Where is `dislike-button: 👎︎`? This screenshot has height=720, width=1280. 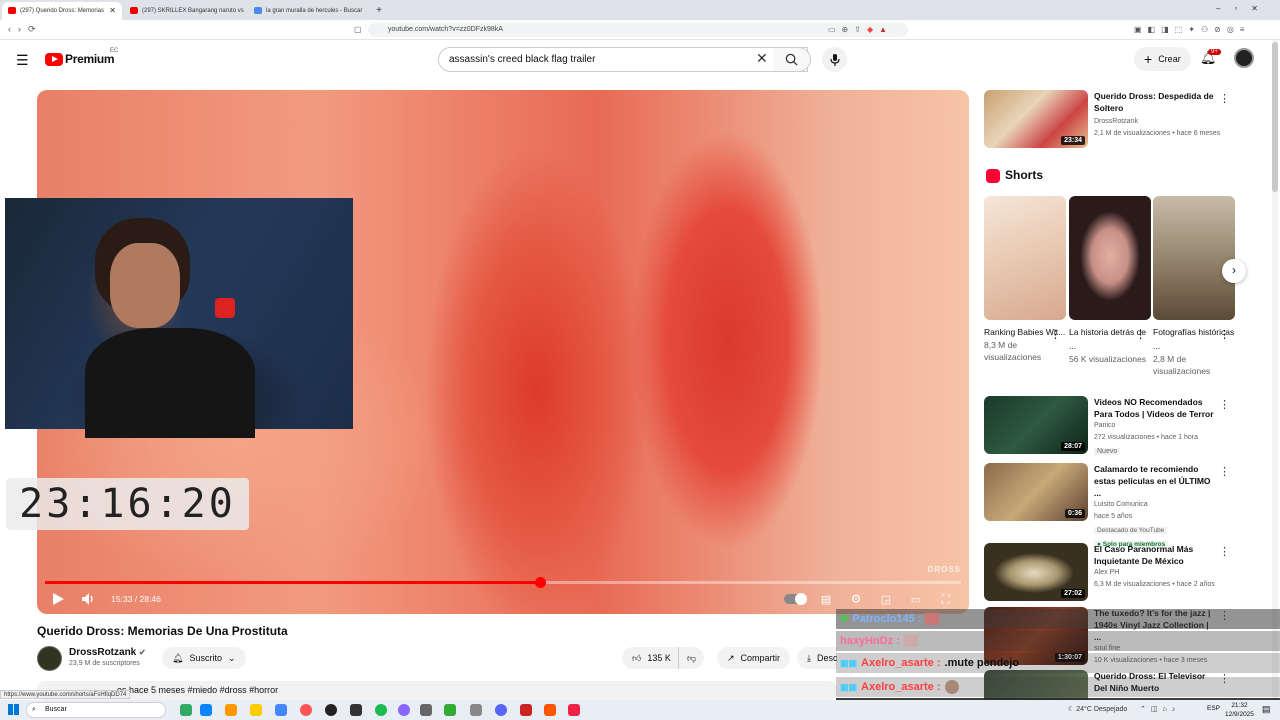 dislike-button: 👎︎ is located at coordinates (691, 658).